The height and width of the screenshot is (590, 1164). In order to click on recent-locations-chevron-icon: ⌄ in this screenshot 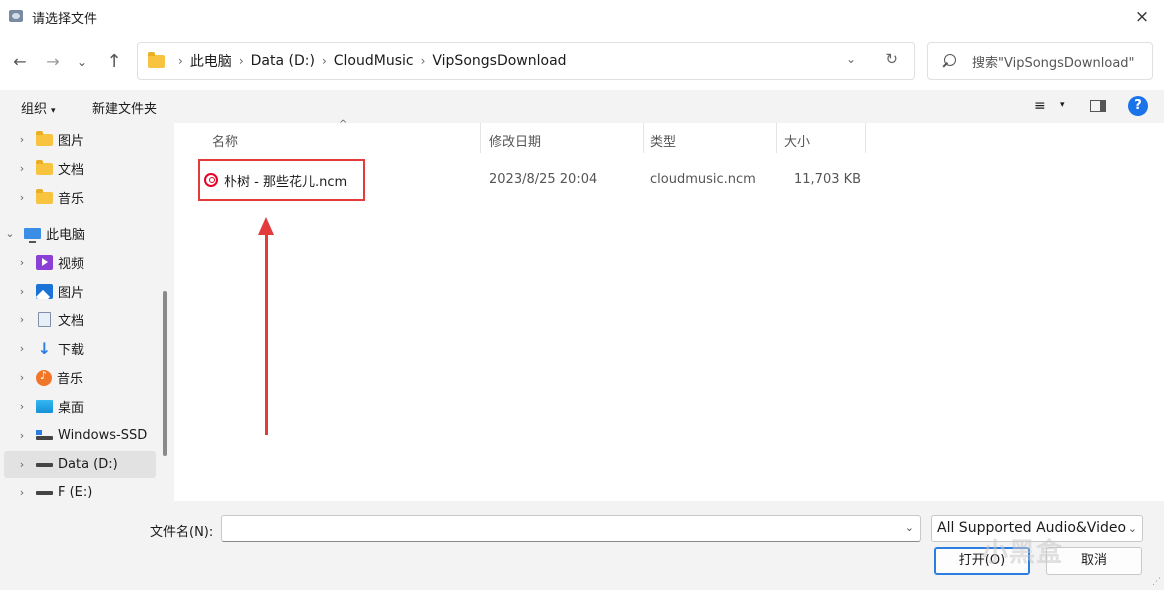, I will do `click(82, 62)`.